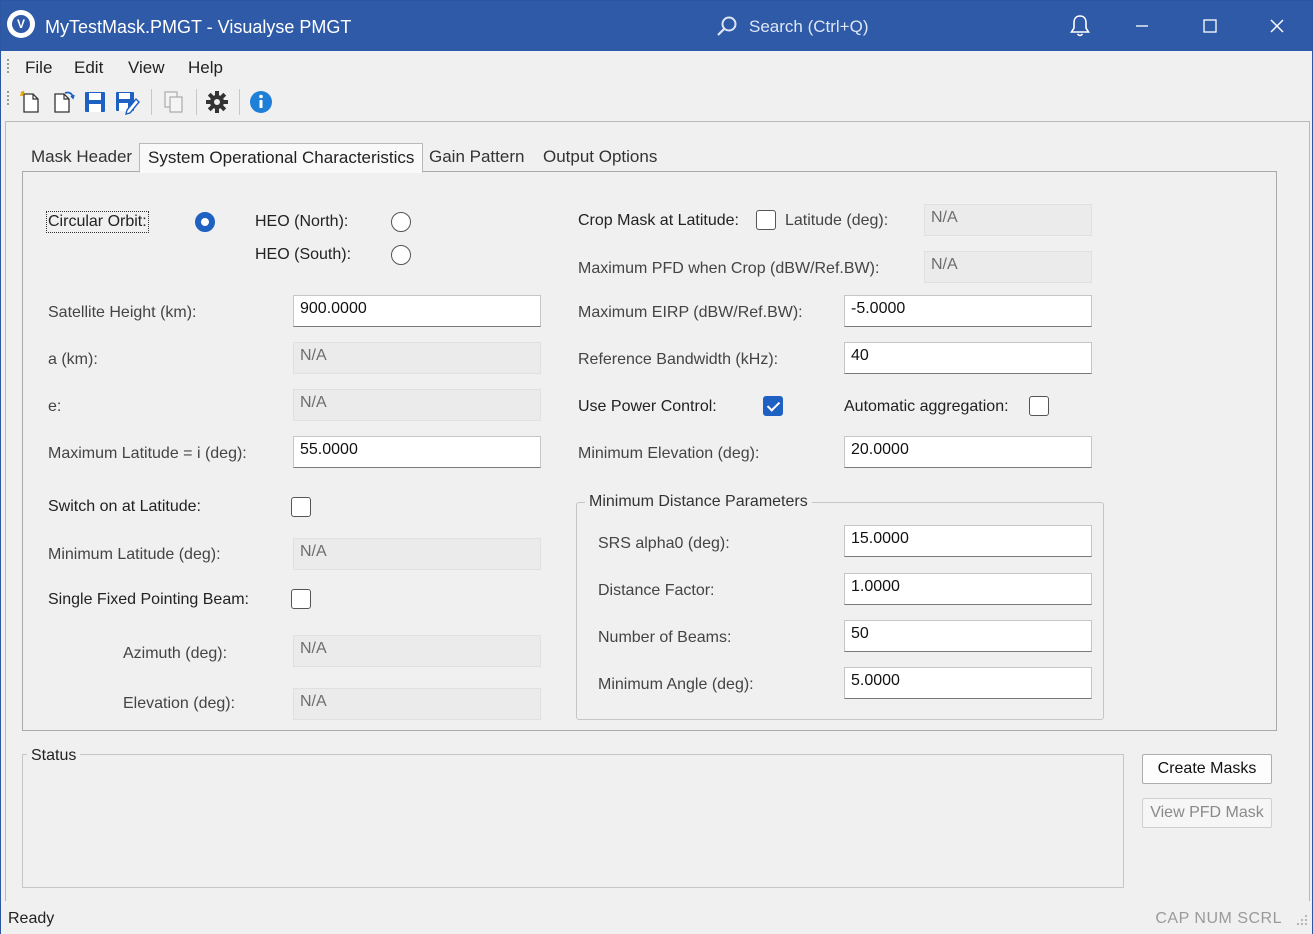 The image size is (1313, 934). I want to click on tab-gain-pattern: Gain Pattern, so click(476, 157).